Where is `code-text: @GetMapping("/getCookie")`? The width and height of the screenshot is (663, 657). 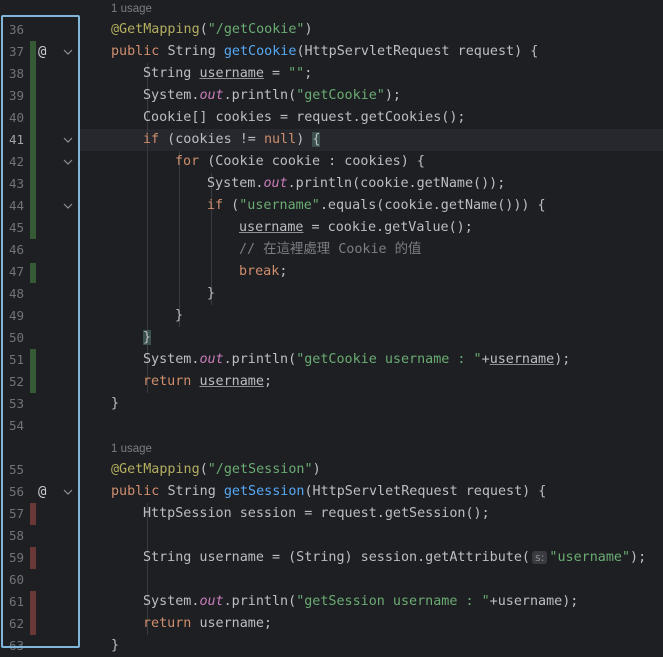
code-text: @GetMapping("/getCookie") is located at coordinates (212, 29).